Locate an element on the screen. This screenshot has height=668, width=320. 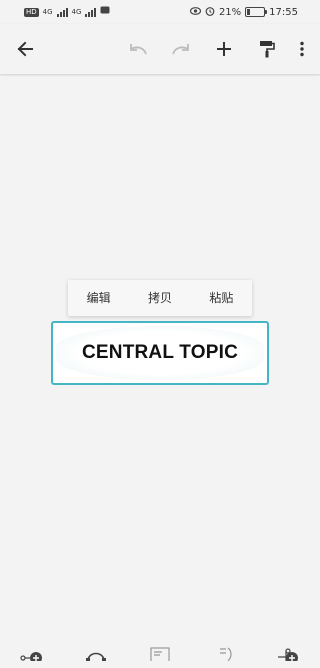
undo-icon is located at coordinates (138, 49).